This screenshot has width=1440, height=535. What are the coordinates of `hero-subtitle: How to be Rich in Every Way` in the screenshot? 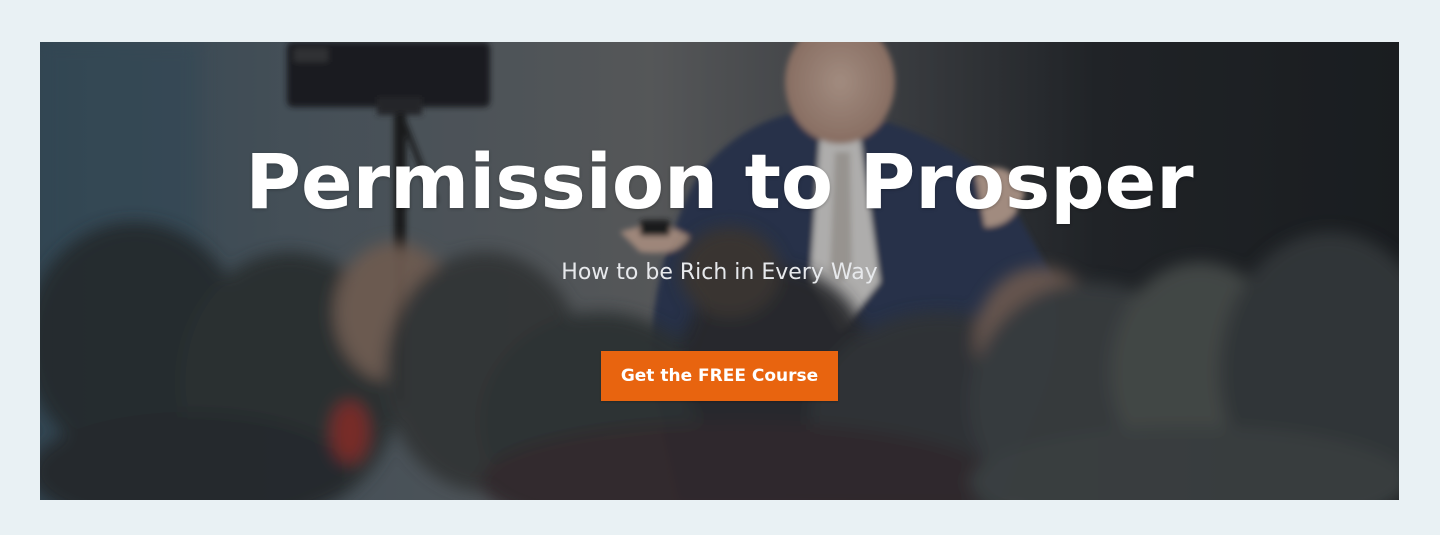 It's located at (719, 272).